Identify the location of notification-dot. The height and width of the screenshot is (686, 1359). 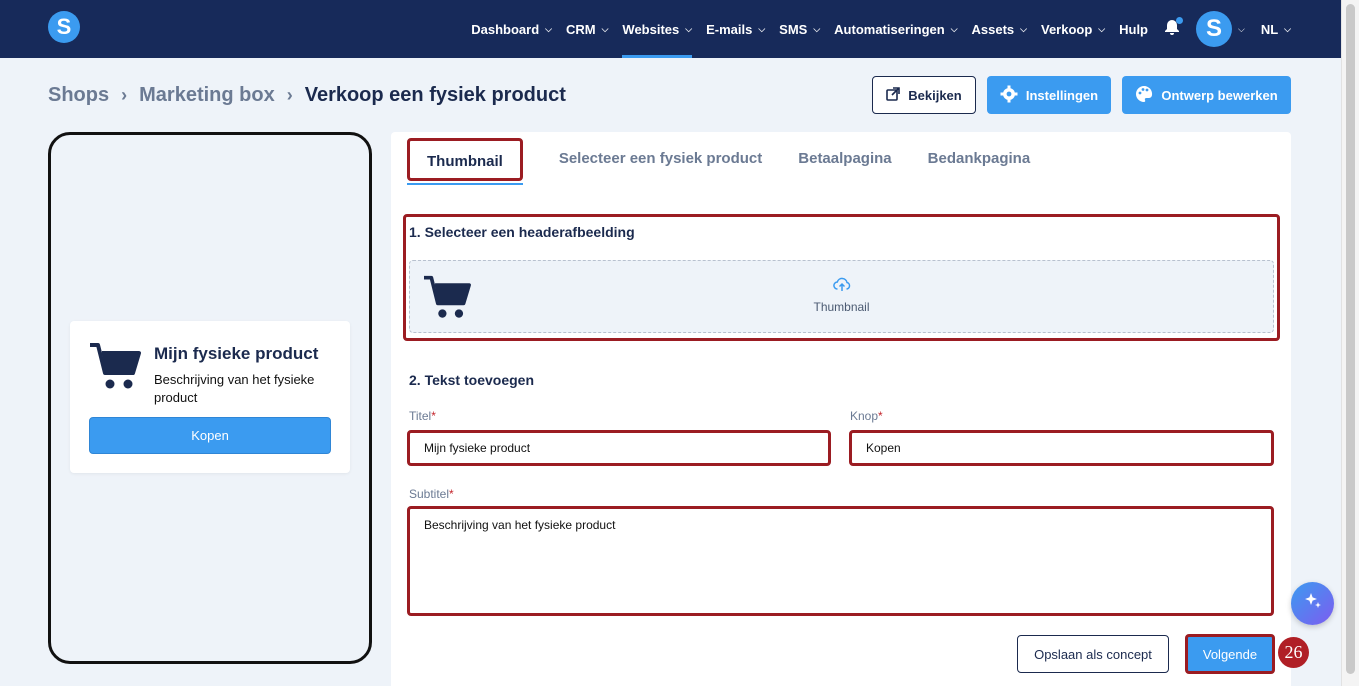
(1179, 20).